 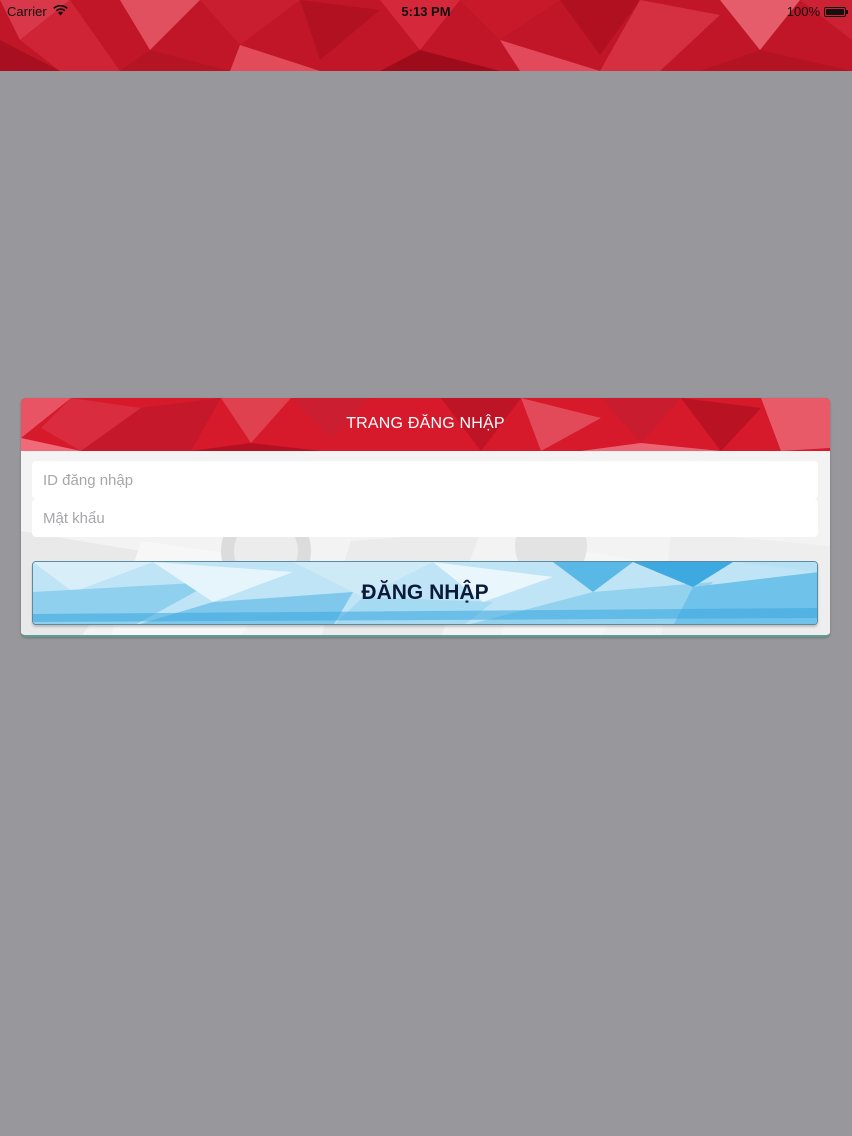 I want to click on login-button-label: ĐĂNG NHẬP, so click(x=425, y=592).